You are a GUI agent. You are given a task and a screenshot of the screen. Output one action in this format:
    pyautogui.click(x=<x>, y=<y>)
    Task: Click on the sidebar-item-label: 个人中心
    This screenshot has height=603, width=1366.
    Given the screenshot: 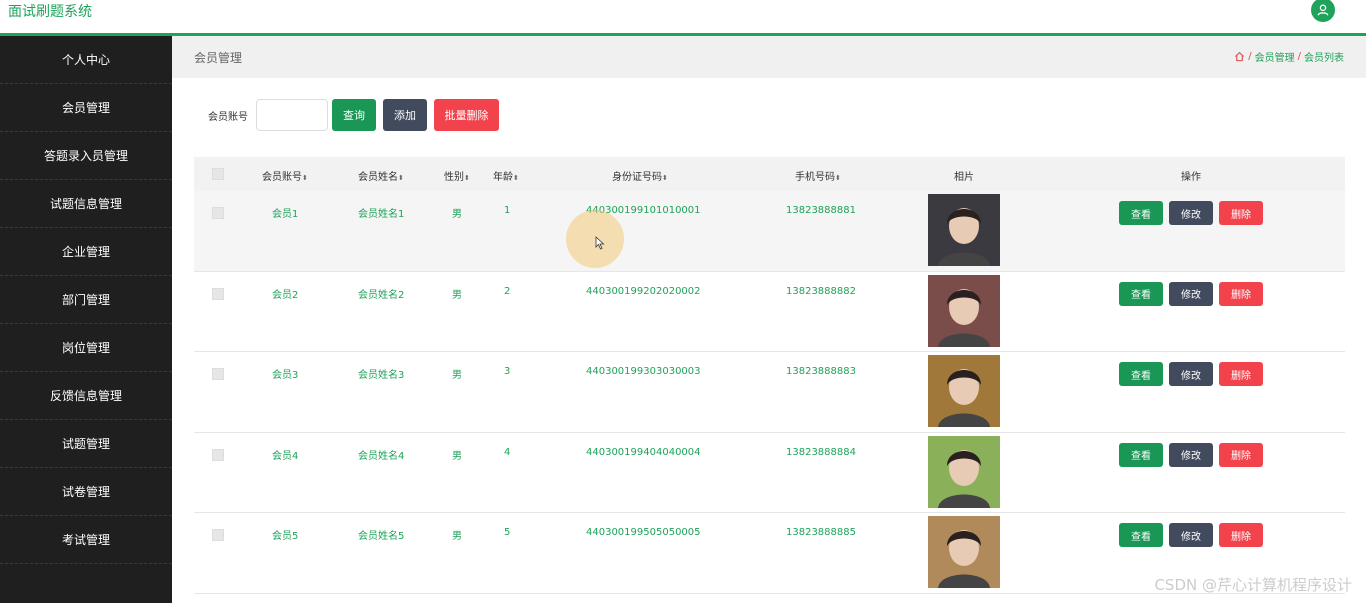 What is the action you would take?
    pyautogui.click(x=85, y=60)
    